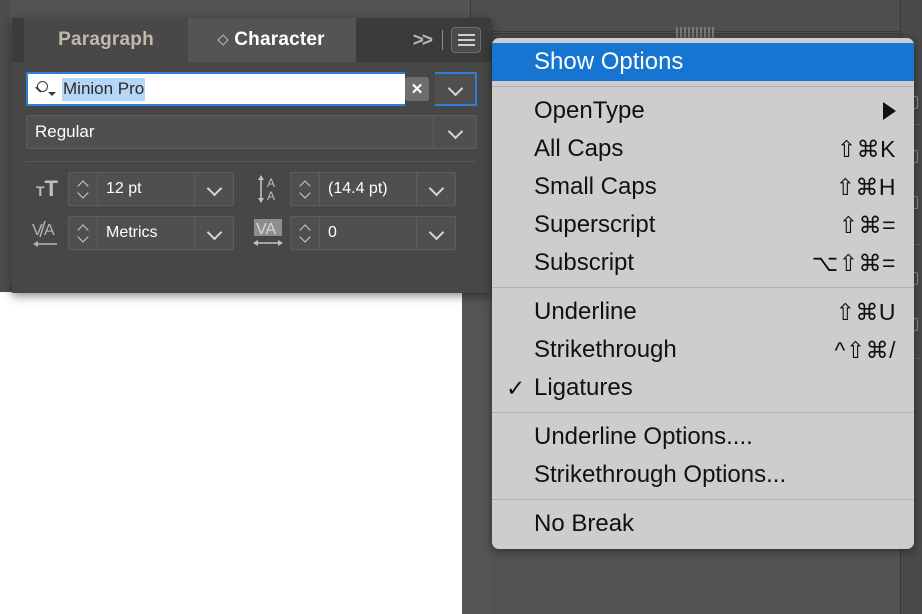 The height and width of the screenshot is (614, 922). What do you see at coordinates (368, 189) in the screenshot?
I see `leading-value: (14.4 pt)` at bounding box center [368, 189].